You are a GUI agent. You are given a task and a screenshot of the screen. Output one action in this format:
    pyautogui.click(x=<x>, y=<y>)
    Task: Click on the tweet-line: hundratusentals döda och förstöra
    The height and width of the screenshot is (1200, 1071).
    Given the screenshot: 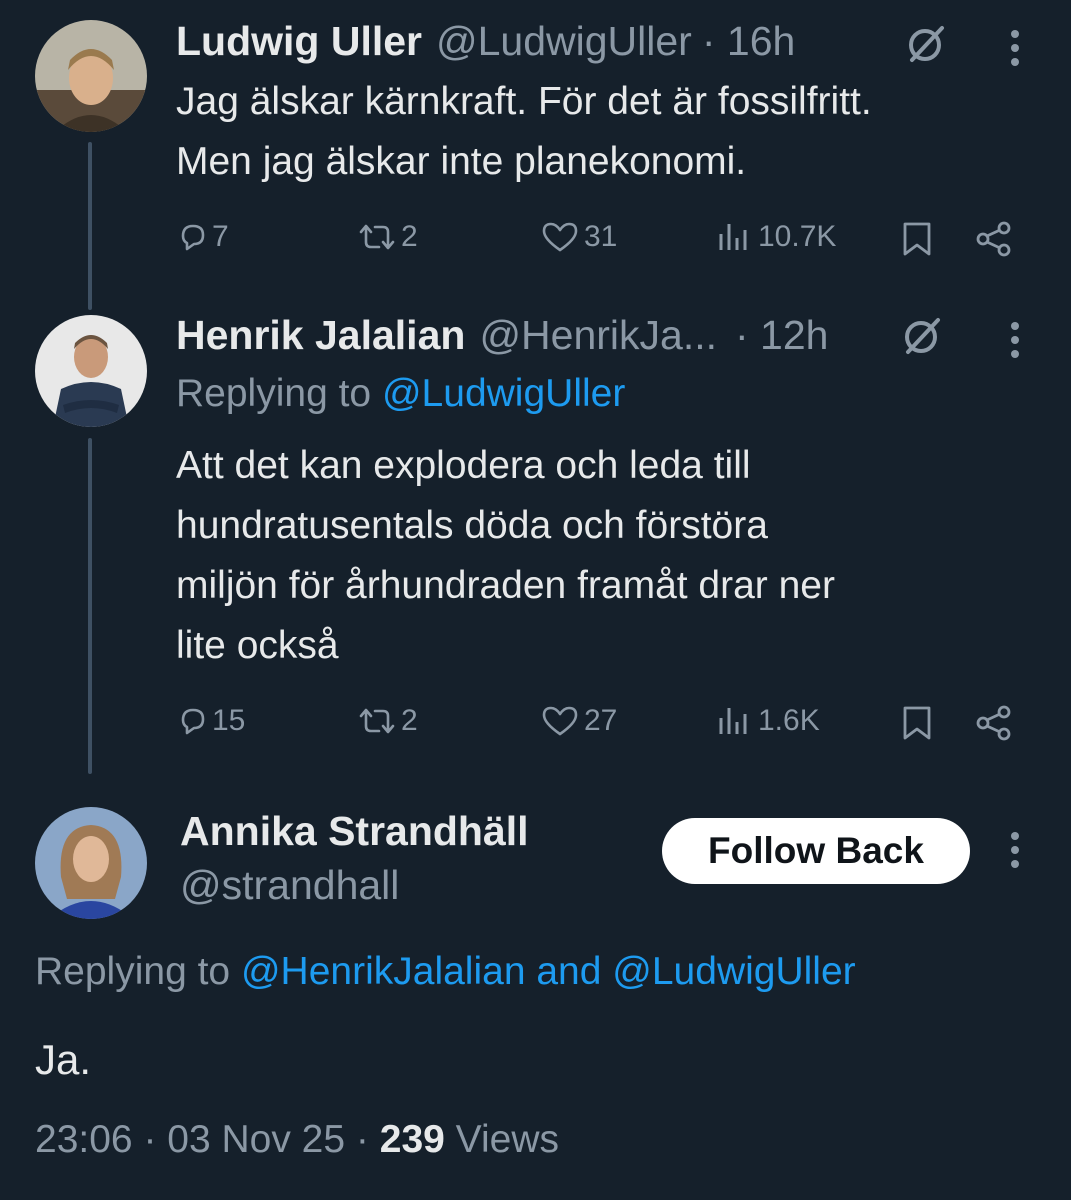 What is the action you would take?
    pyautogui.click(x=472, y=525)
    